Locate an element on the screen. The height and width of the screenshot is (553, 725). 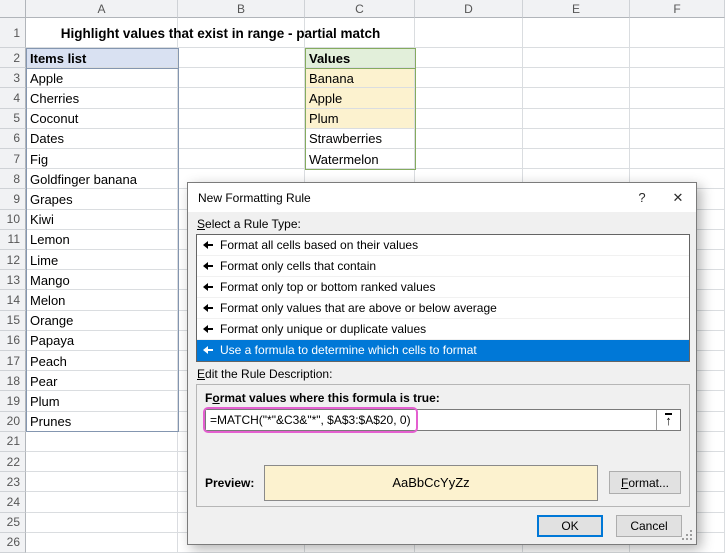
row-header-17: 17 is located at coordinates (13, 361).